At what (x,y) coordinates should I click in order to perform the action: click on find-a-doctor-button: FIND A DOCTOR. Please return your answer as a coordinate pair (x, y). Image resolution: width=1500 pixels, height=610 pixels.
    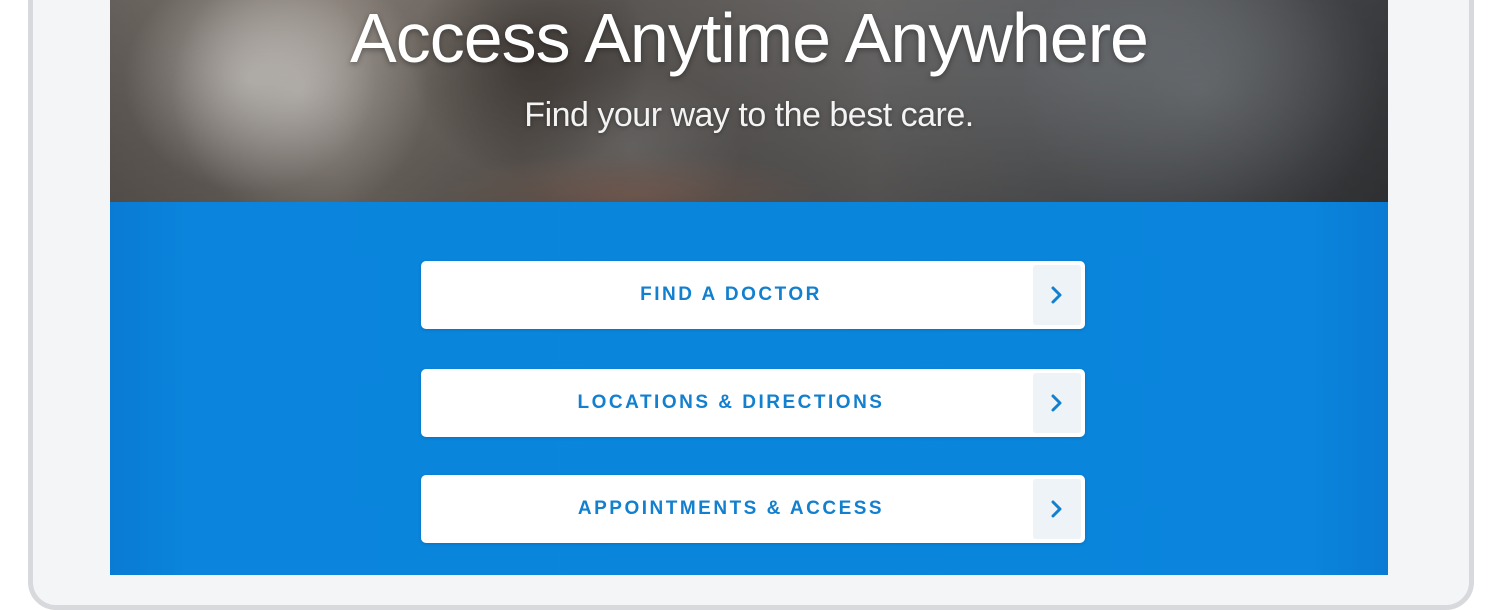
    Looking at the image, I should click on (753, 295).